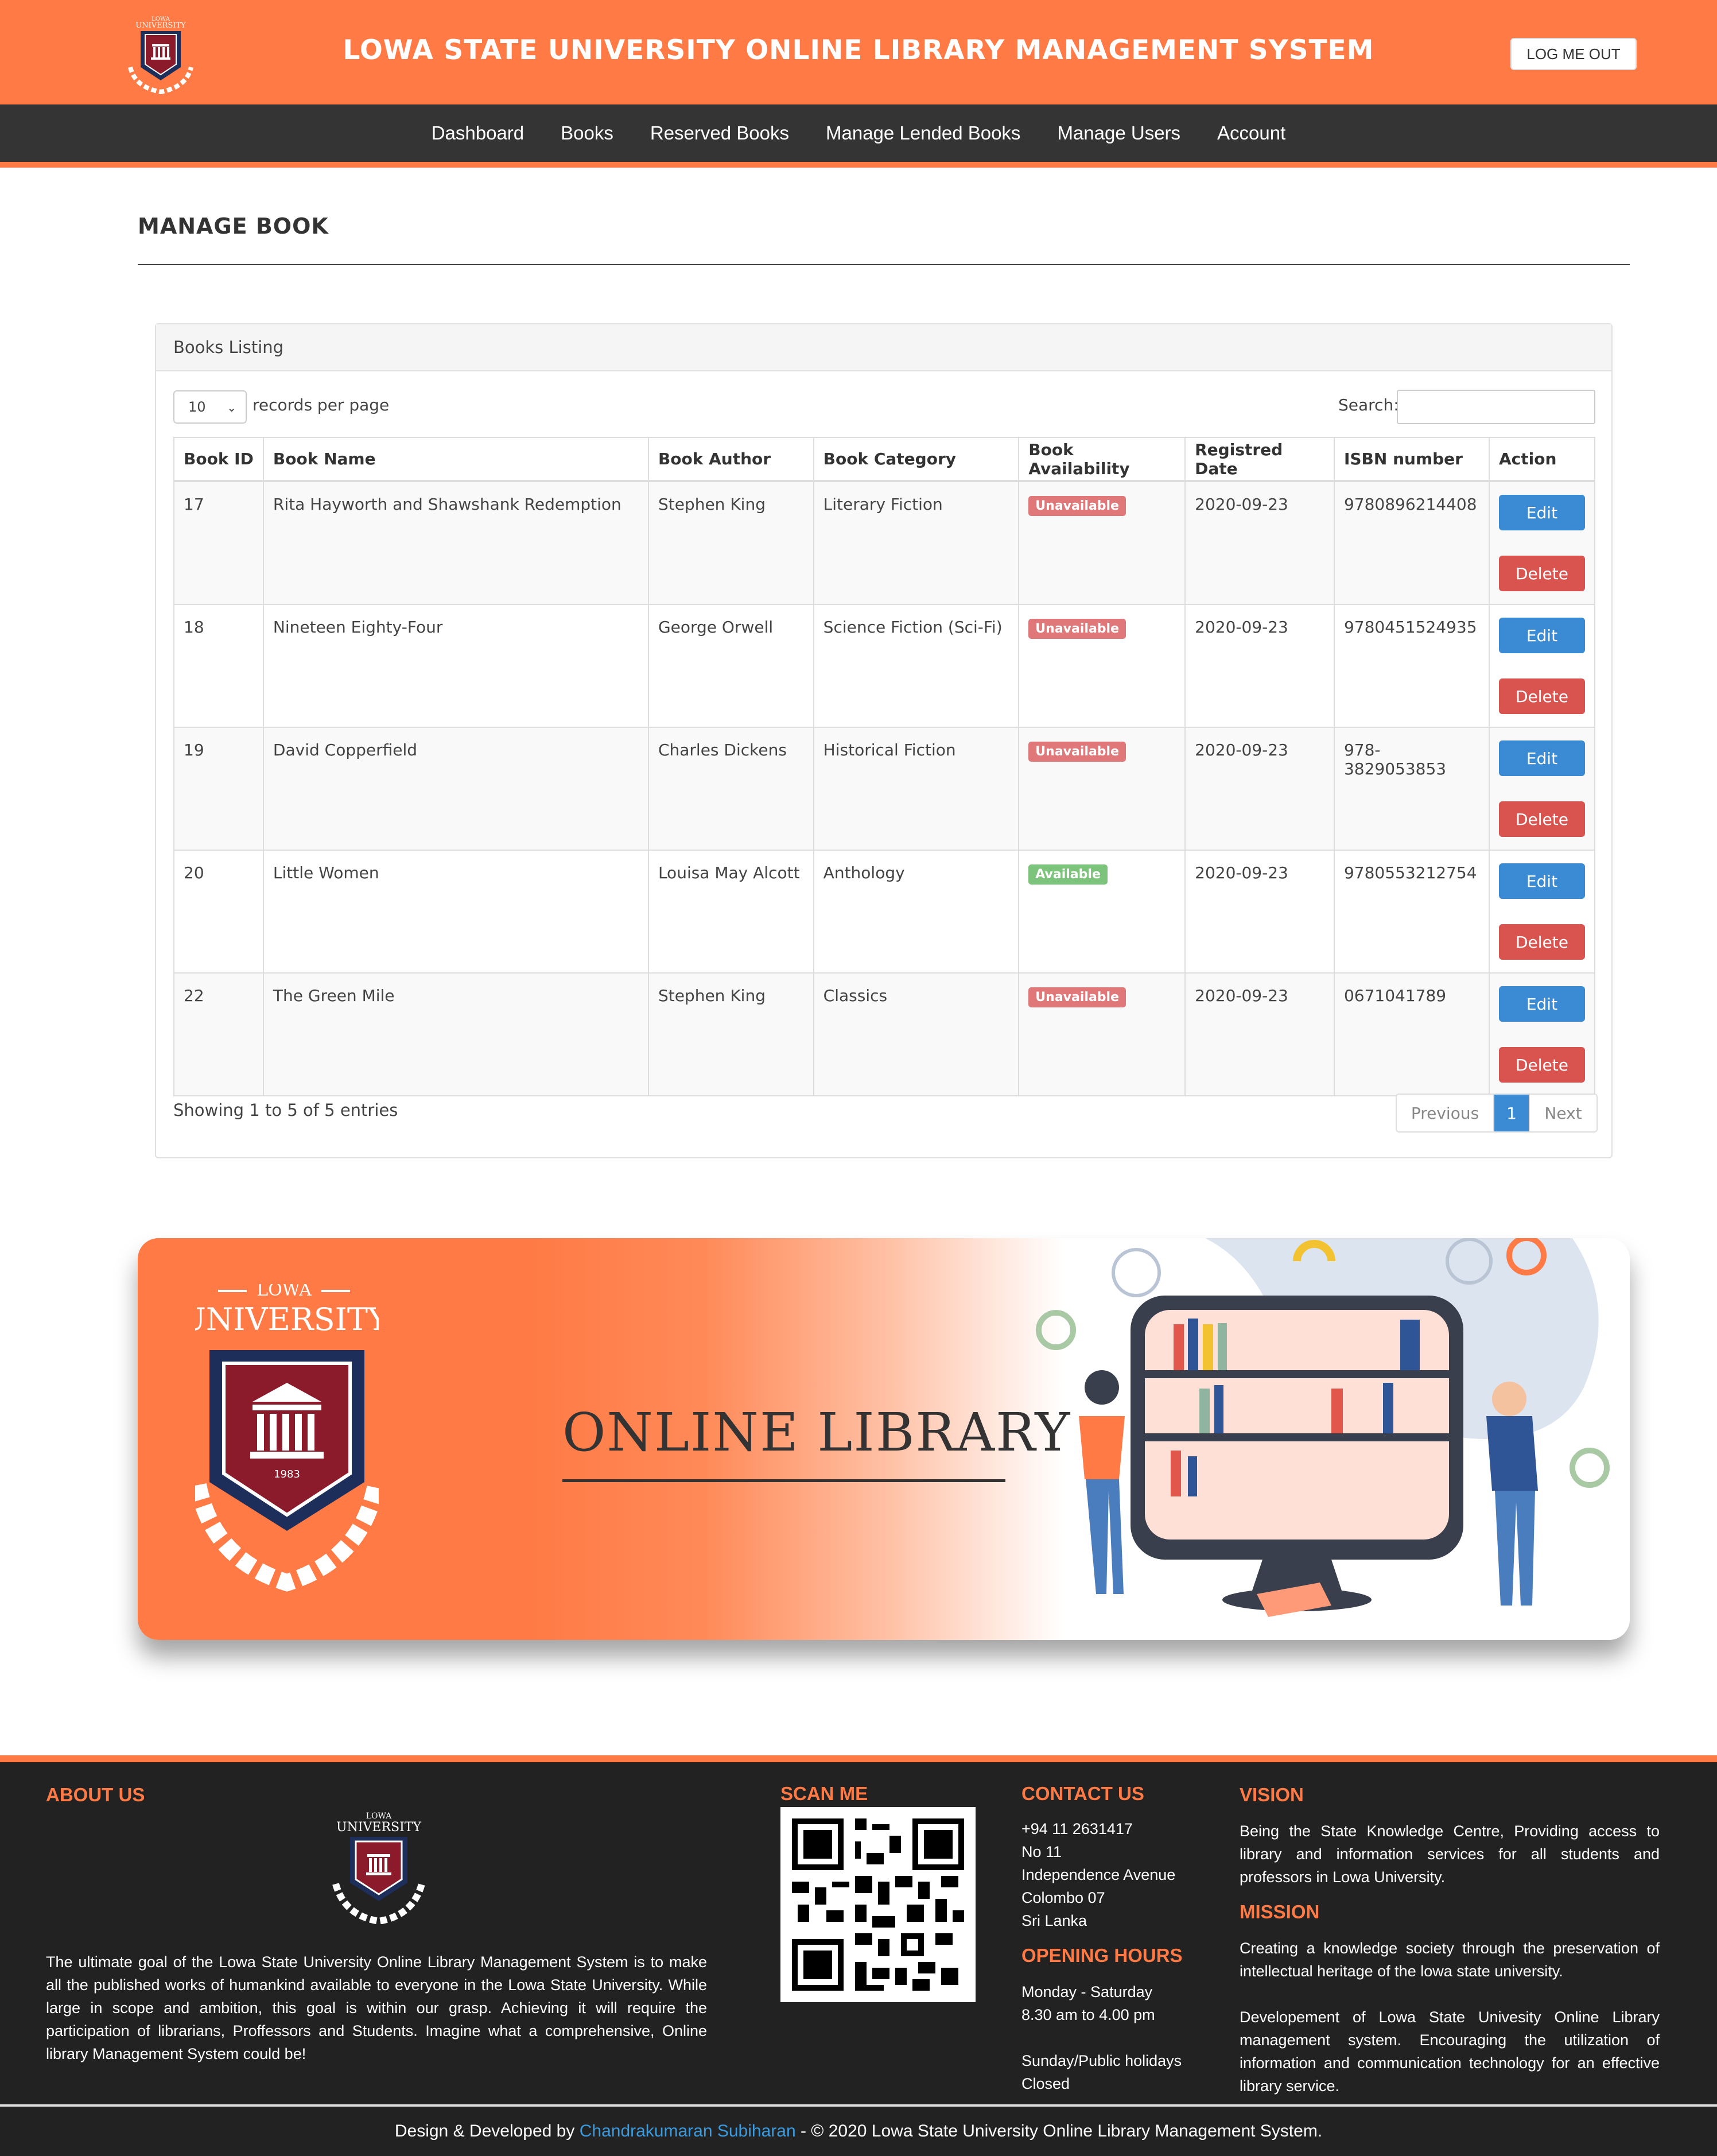 Image resolution: width=1717 pixels, height=2156 pixels. What do you see at coordinates (455, 912) in the screenshot?
I see `cell-book-name: Little Women` at bounding box center [455, 912].